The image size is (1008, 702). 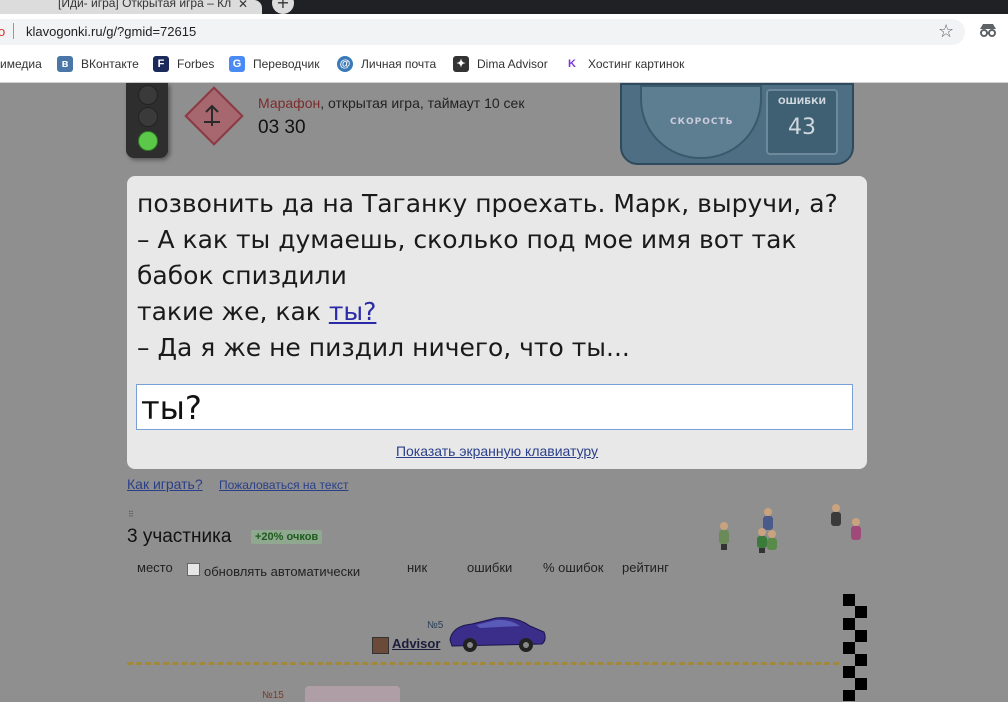 What do you see at coordinates (512, 64) in the screenshot?
I see `bookmark-label: Dima Advisor` at bounding box center [512, 64].